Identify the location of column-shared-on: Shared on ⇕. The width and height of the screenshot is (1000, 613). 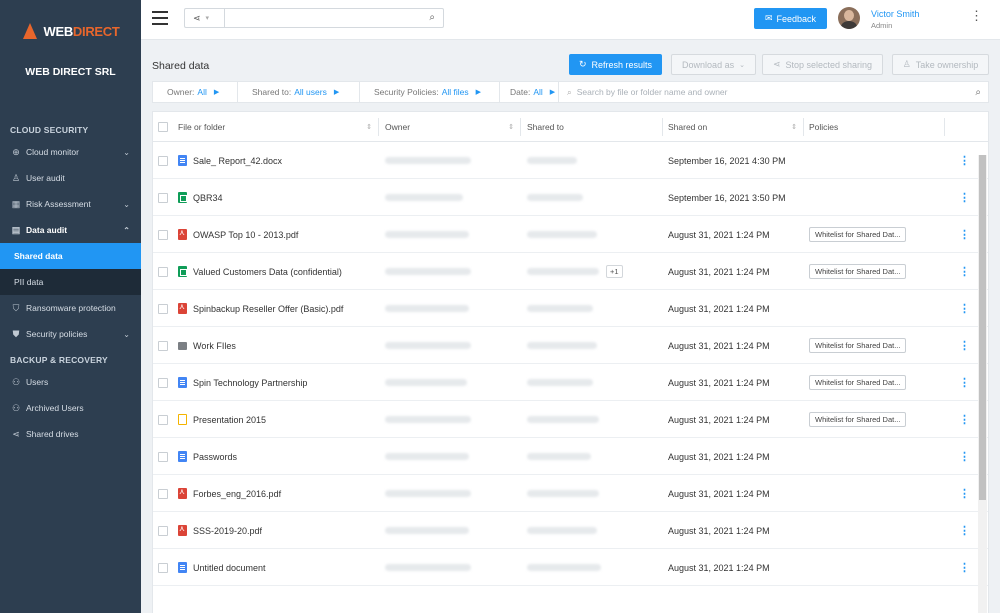
(735, 127).